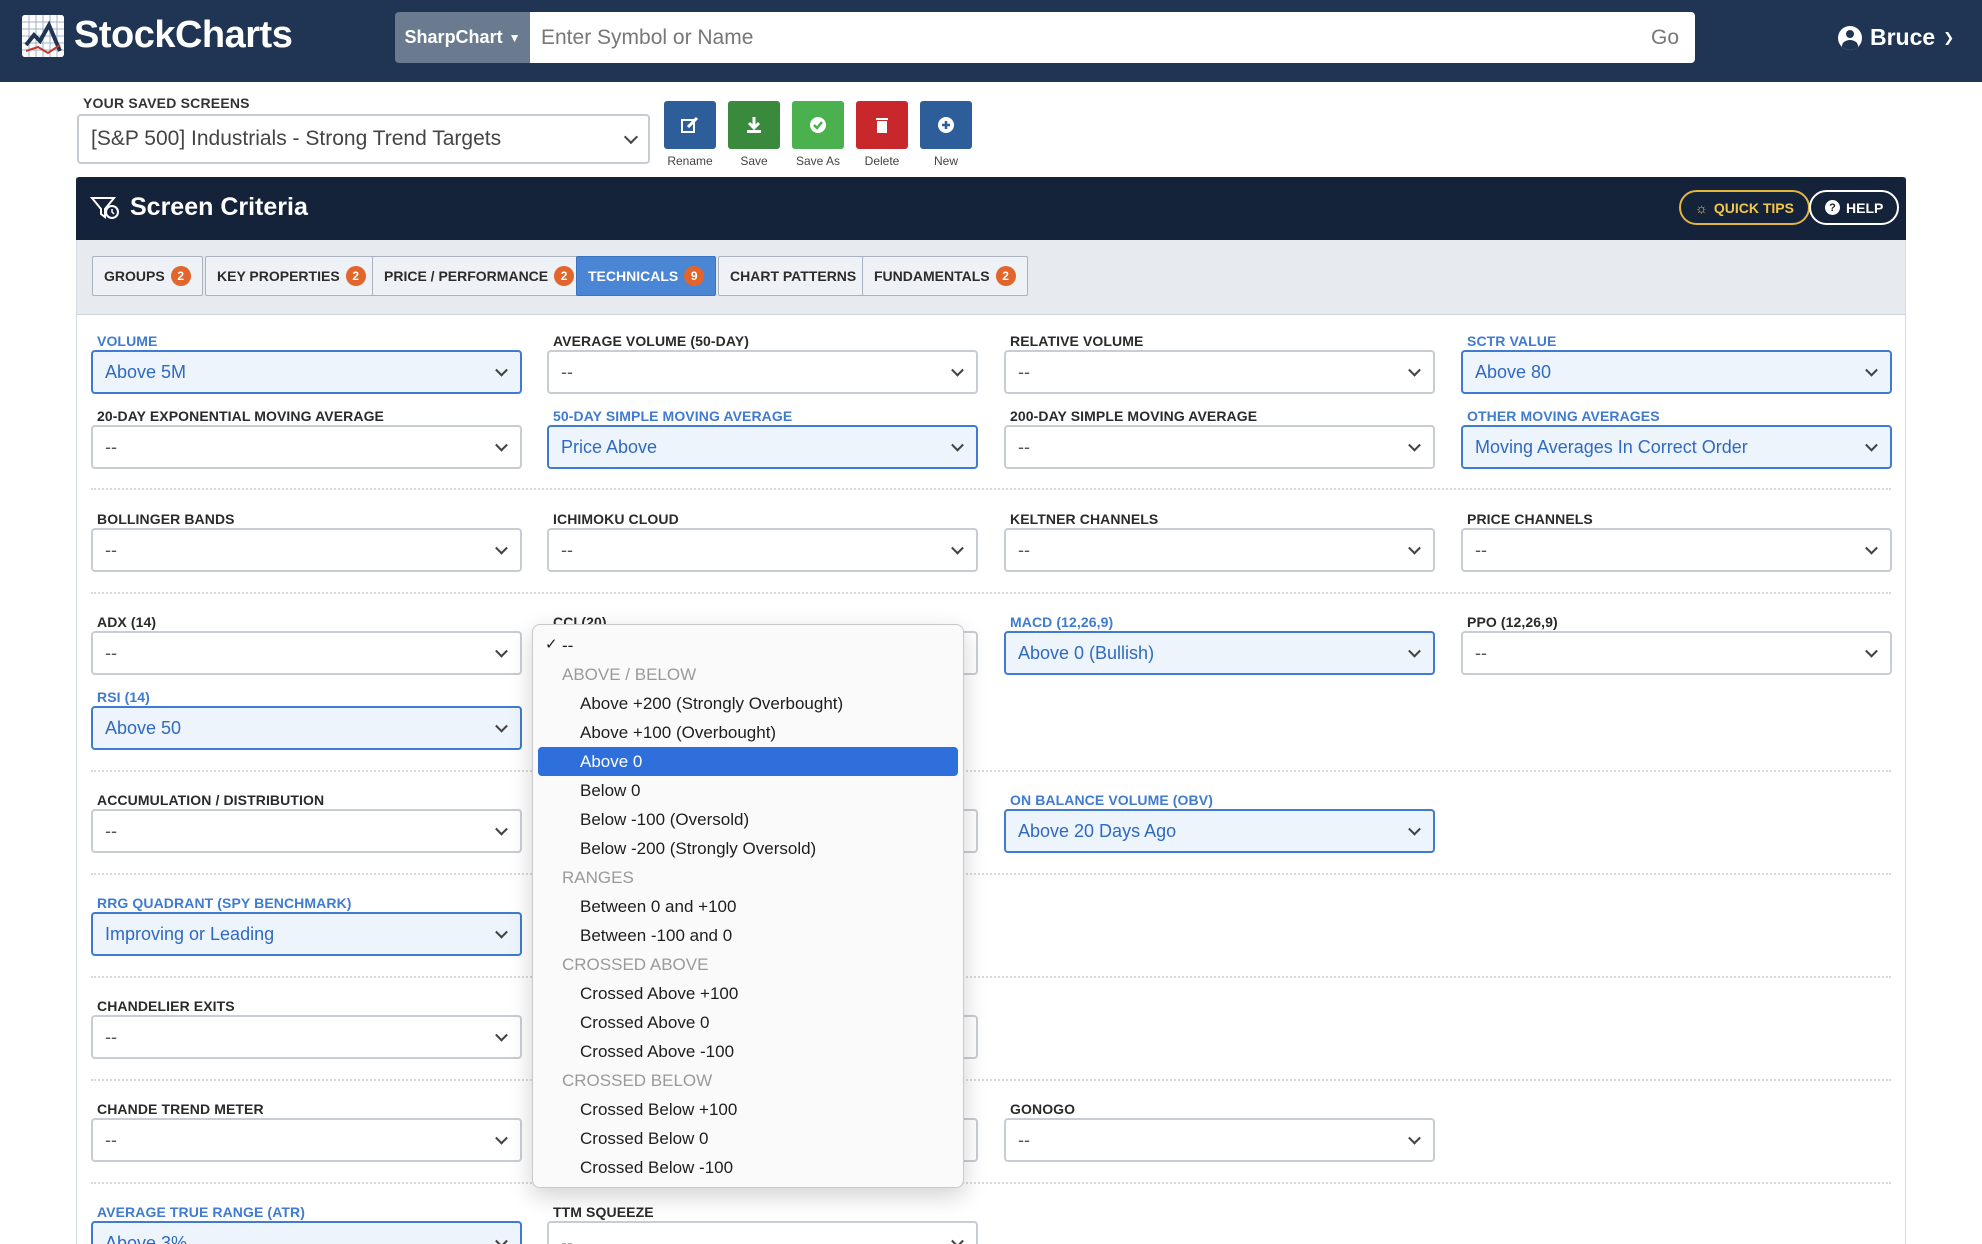  Describe the element at coordinates (1219, 372) in the screenshot. I see `relative-volume-select: --` at that location.